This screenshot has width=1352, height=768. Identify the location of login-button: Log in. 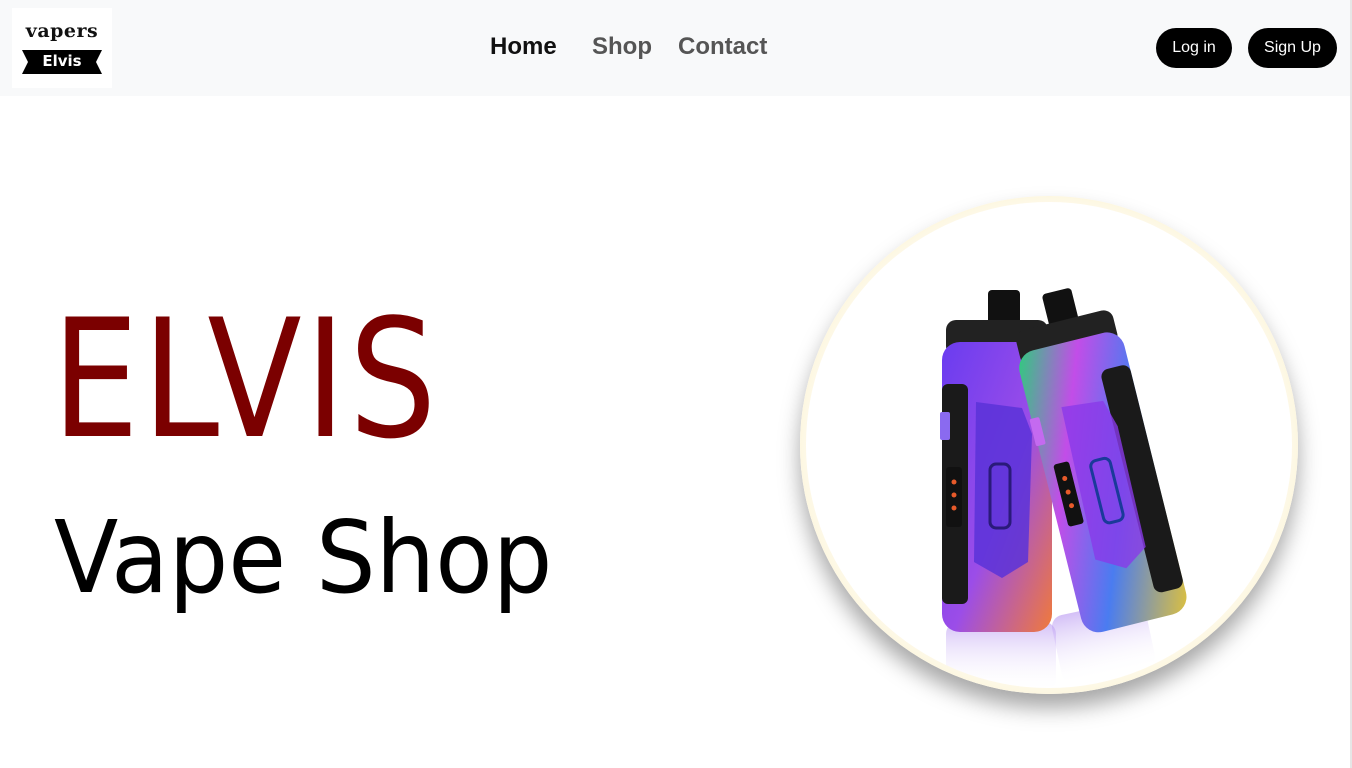
(1194, 48).